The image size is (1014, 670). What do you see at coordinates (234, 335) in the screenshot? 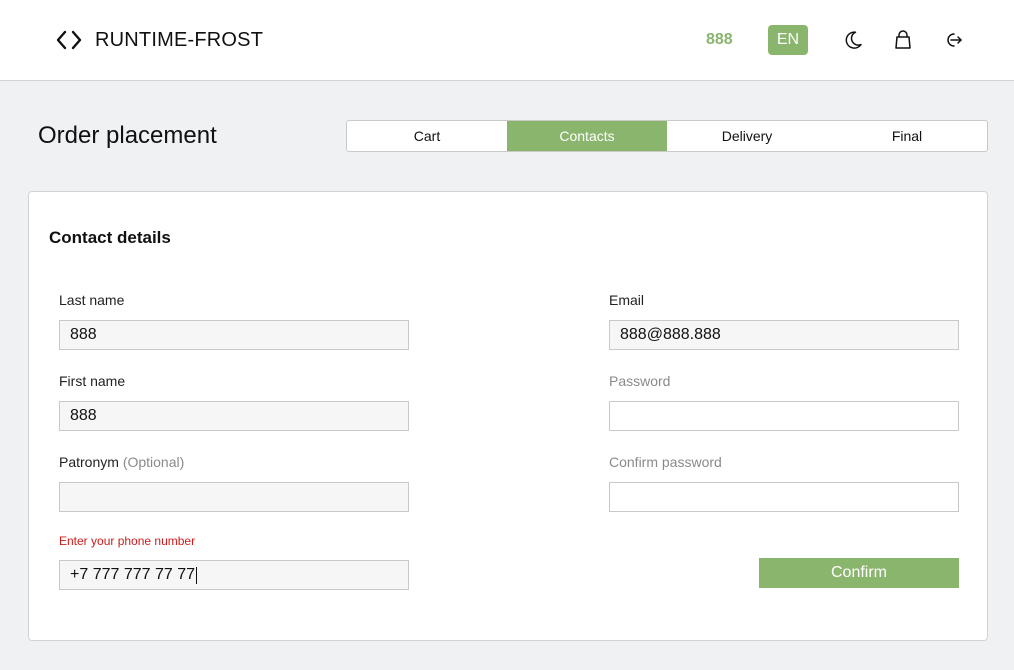
I see `last-name-field: 888` at bounding box center [234, 335].